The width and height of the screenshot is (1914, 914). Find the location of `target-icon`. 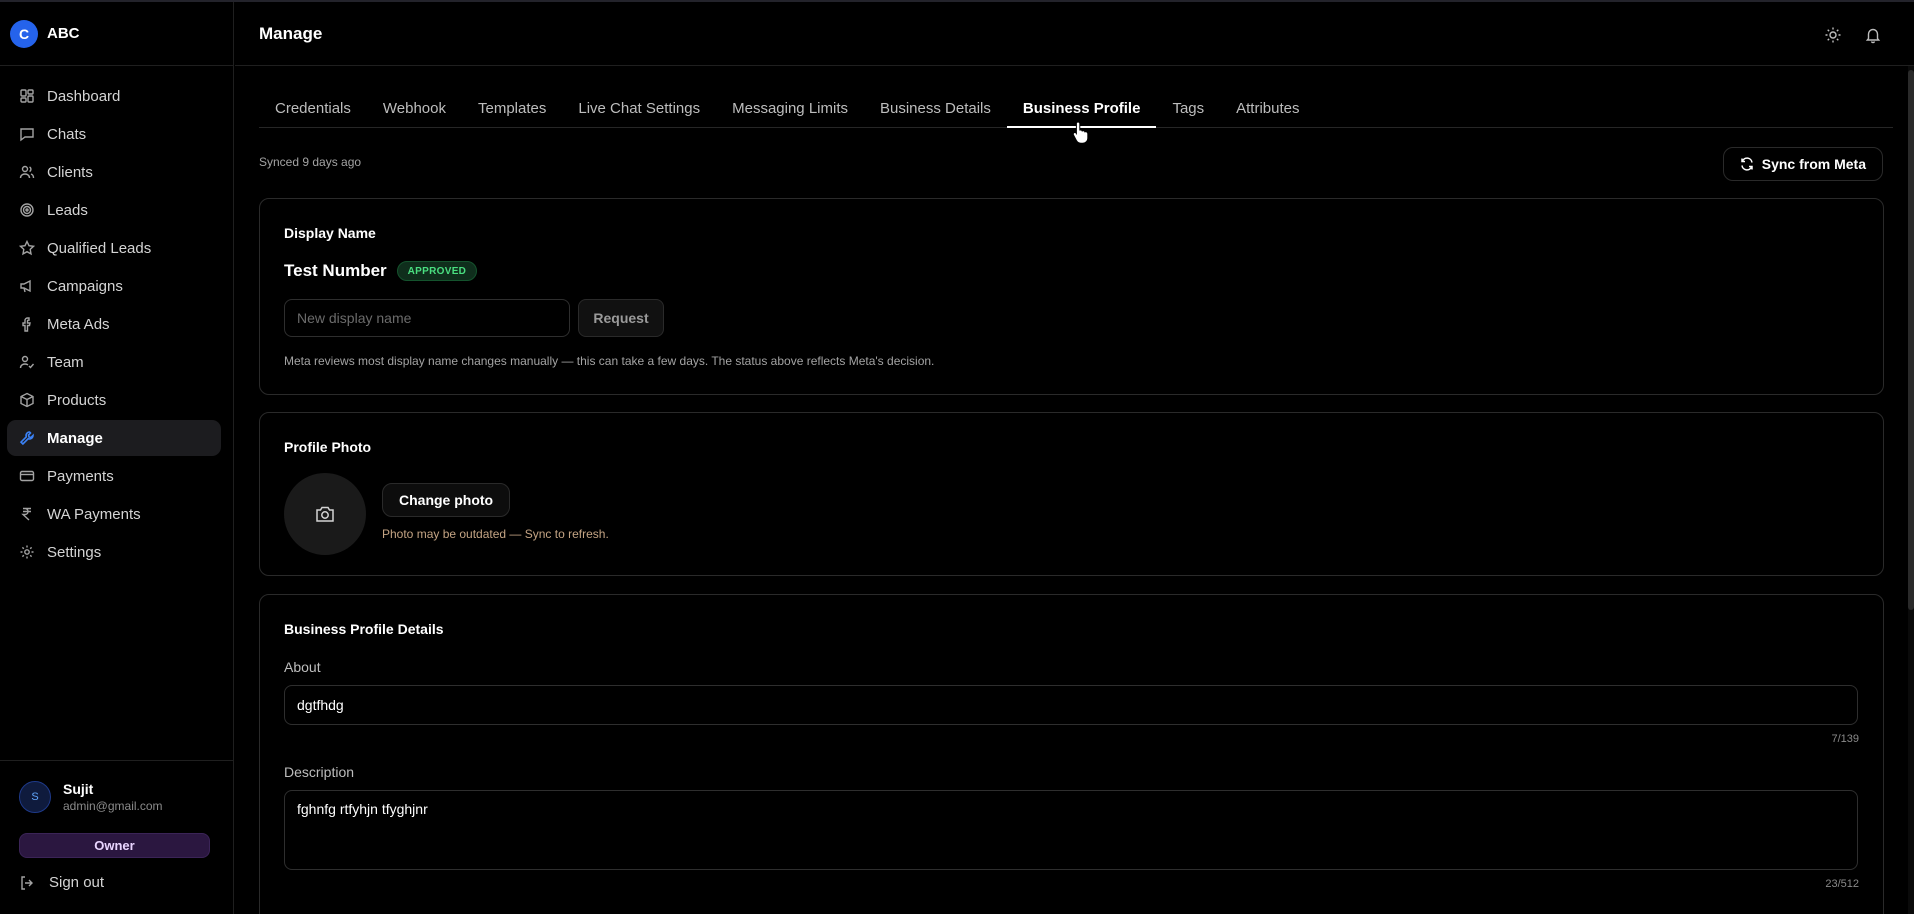

target-icon is located at coordinates (27, 210).